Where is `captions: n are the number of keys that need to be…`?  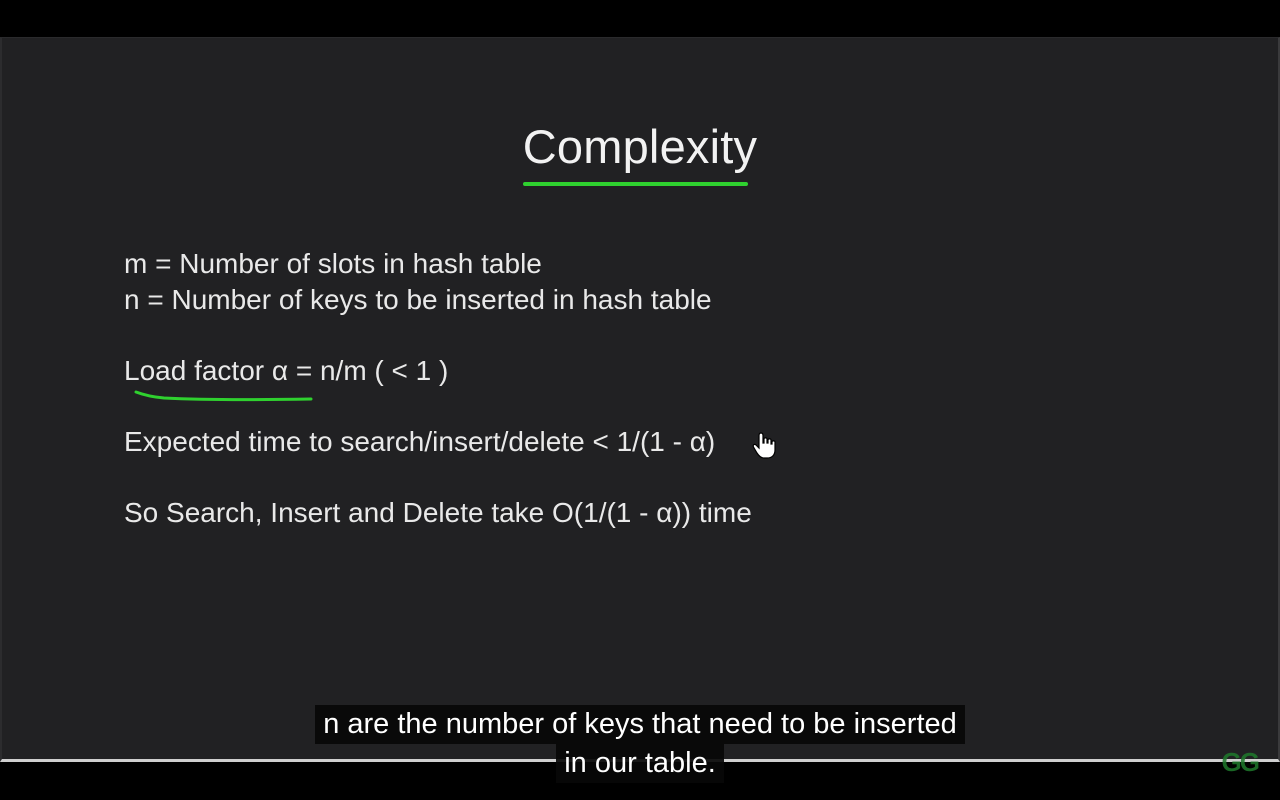
captions: n are the number of keys that need to be… is located at coordinates (640, 744).